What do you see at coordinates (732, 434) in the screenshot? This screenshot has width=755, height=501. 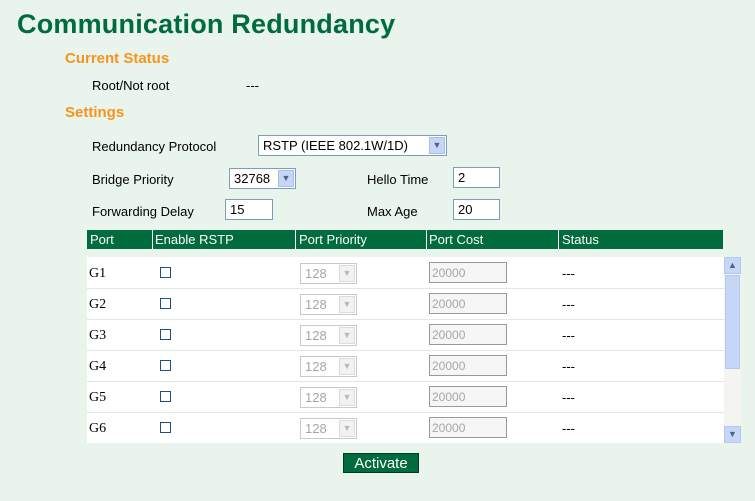 I see `scroll-down-icon: ▼` at bounding box center [732, 434].